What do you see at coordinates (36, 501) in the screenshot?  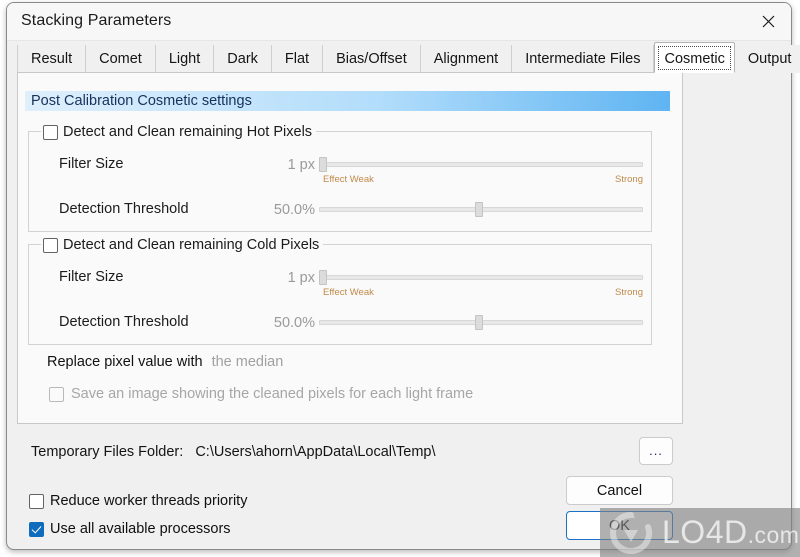 I see `reduce-worker-threads-checkbox` at bounding box center [36, 501].